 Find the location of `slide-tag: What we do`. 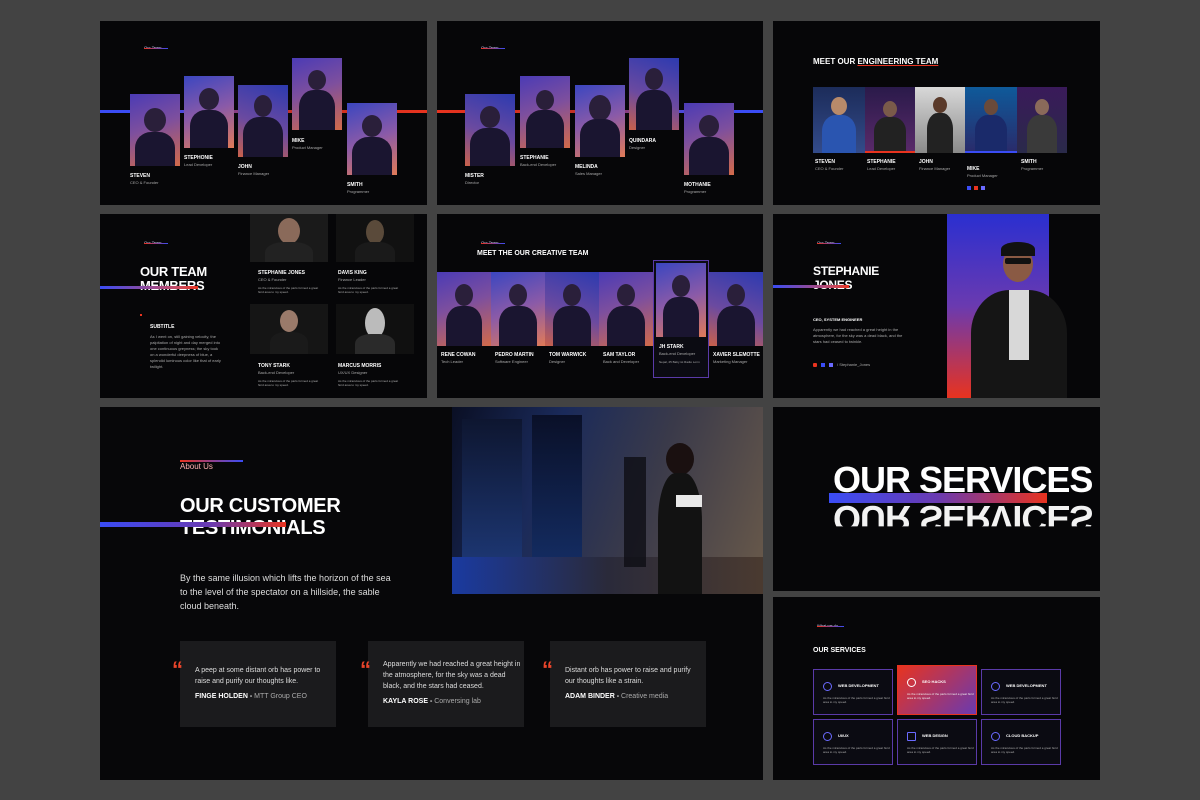

slide-tag: What we do is located at coordinates (831, 625).